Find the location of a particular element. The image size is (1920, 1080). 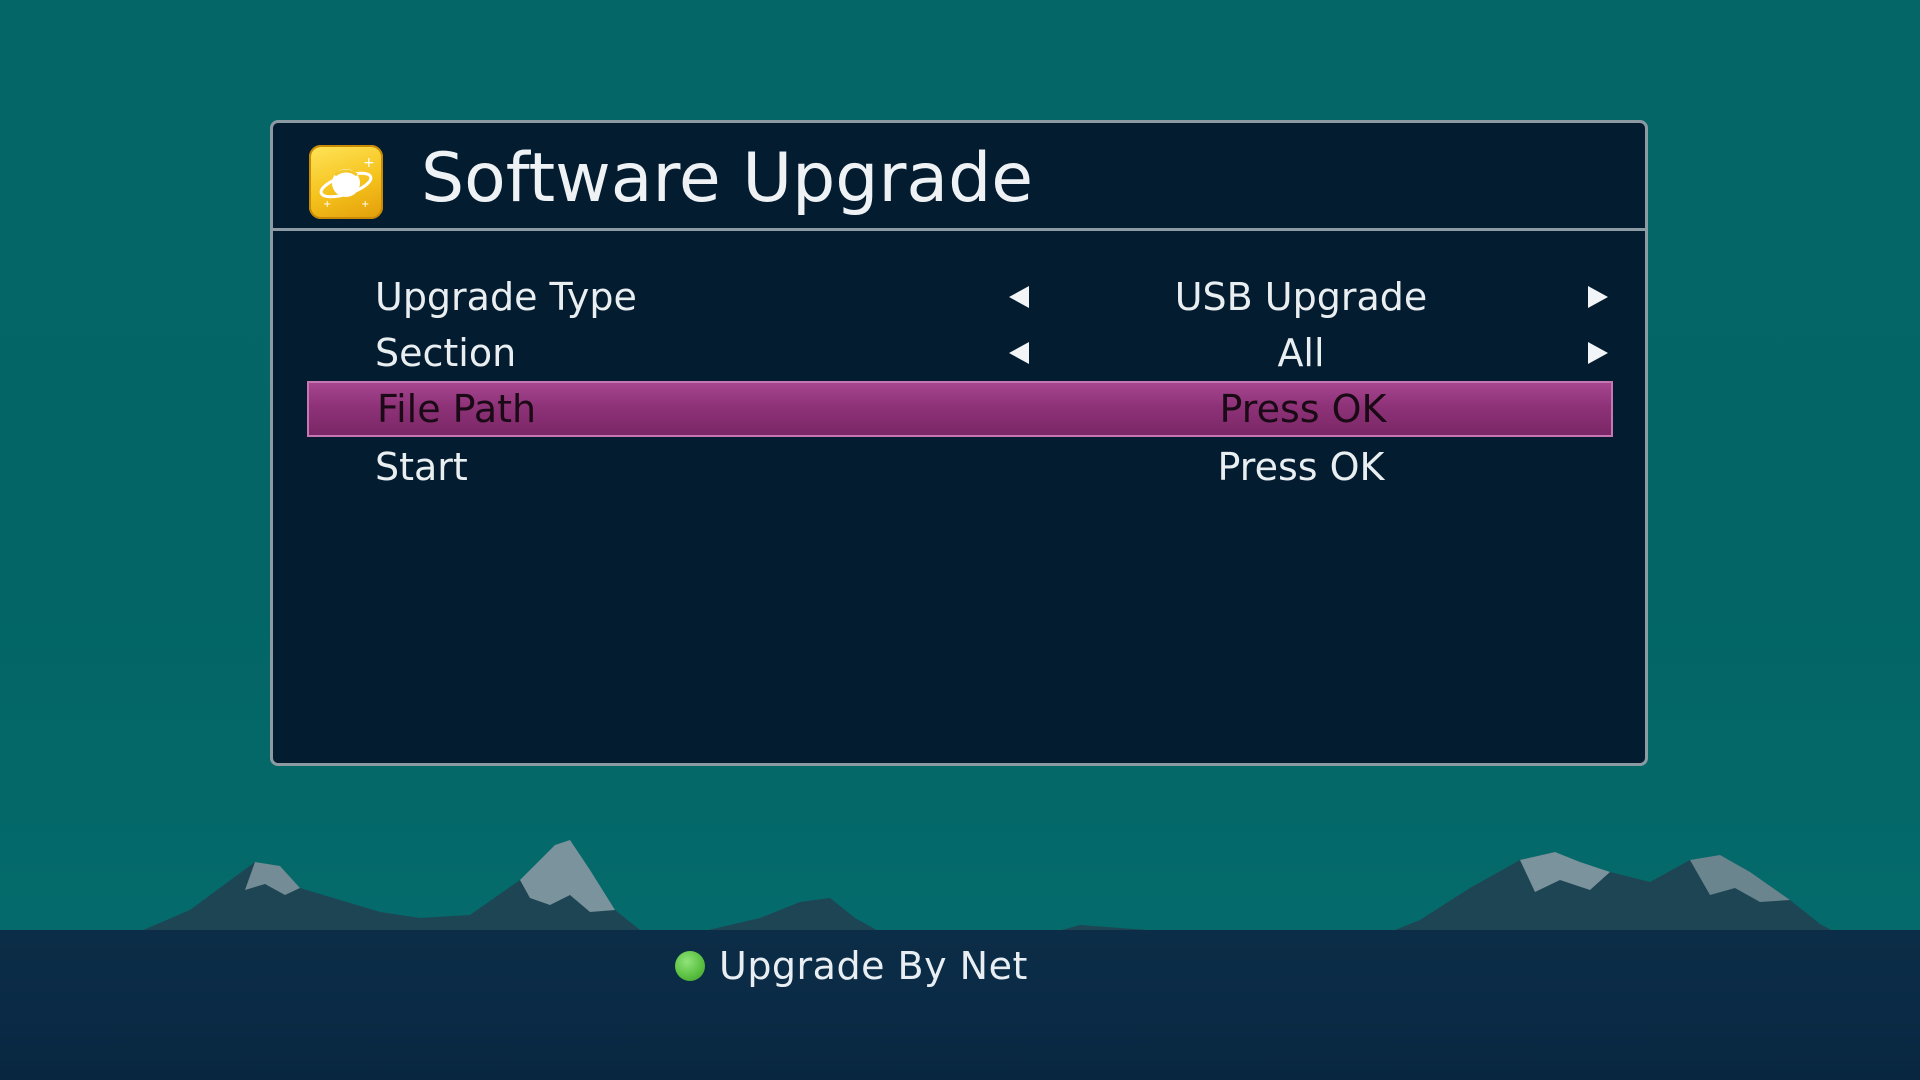

page-title: Software Upgrade is located at coordinates (727, 178).